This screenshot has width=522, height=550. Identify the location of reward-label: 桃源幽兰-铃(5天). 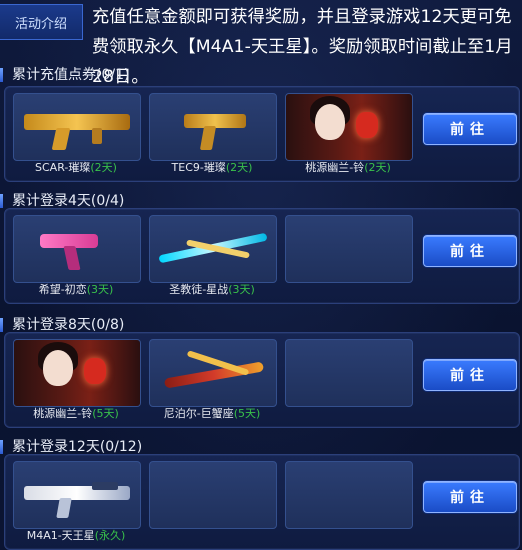
(76, 414).